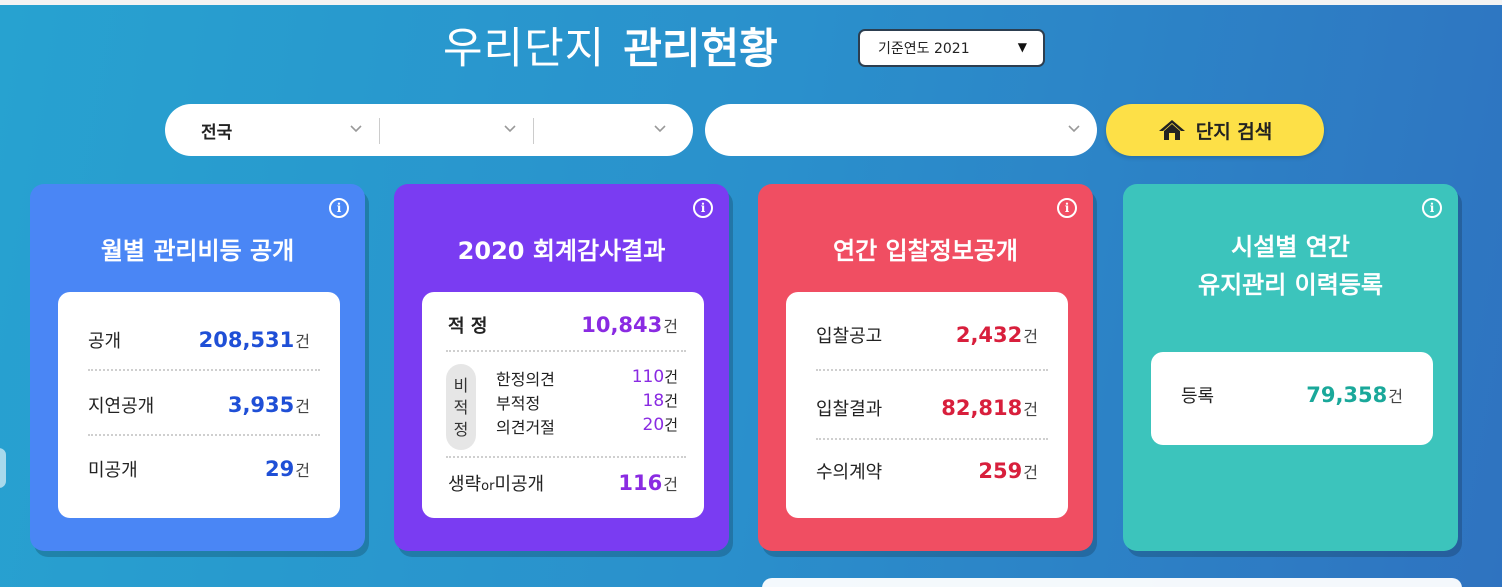  I want to click on stat-label-or: or, so click(488, 486).